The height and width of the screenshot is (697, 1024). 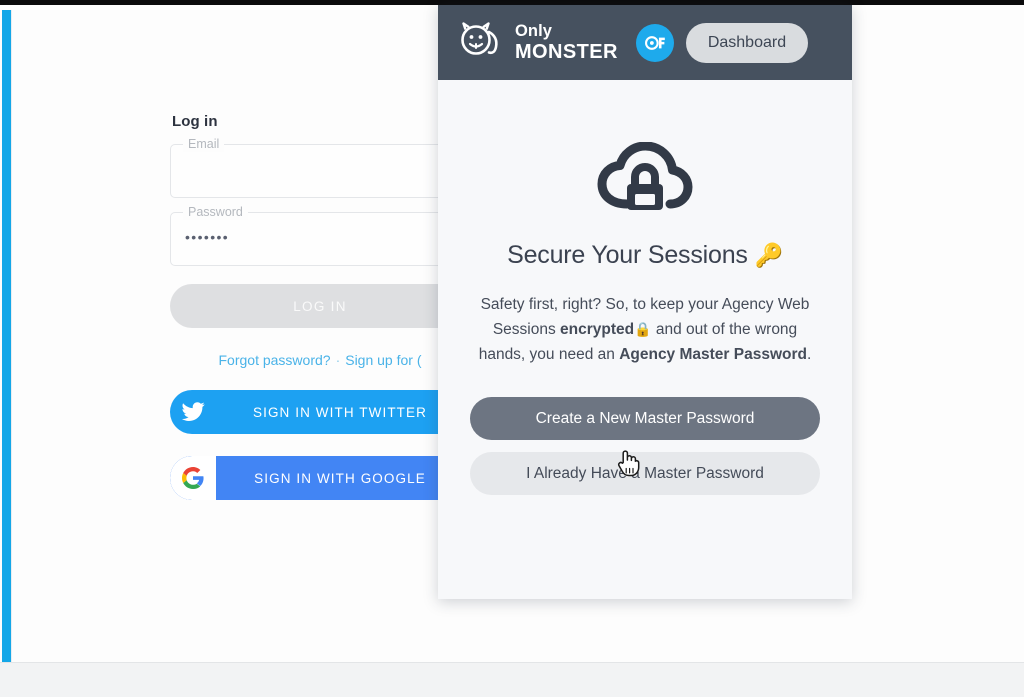 I want to click on email-field: Email, so click(x=320, y=167).